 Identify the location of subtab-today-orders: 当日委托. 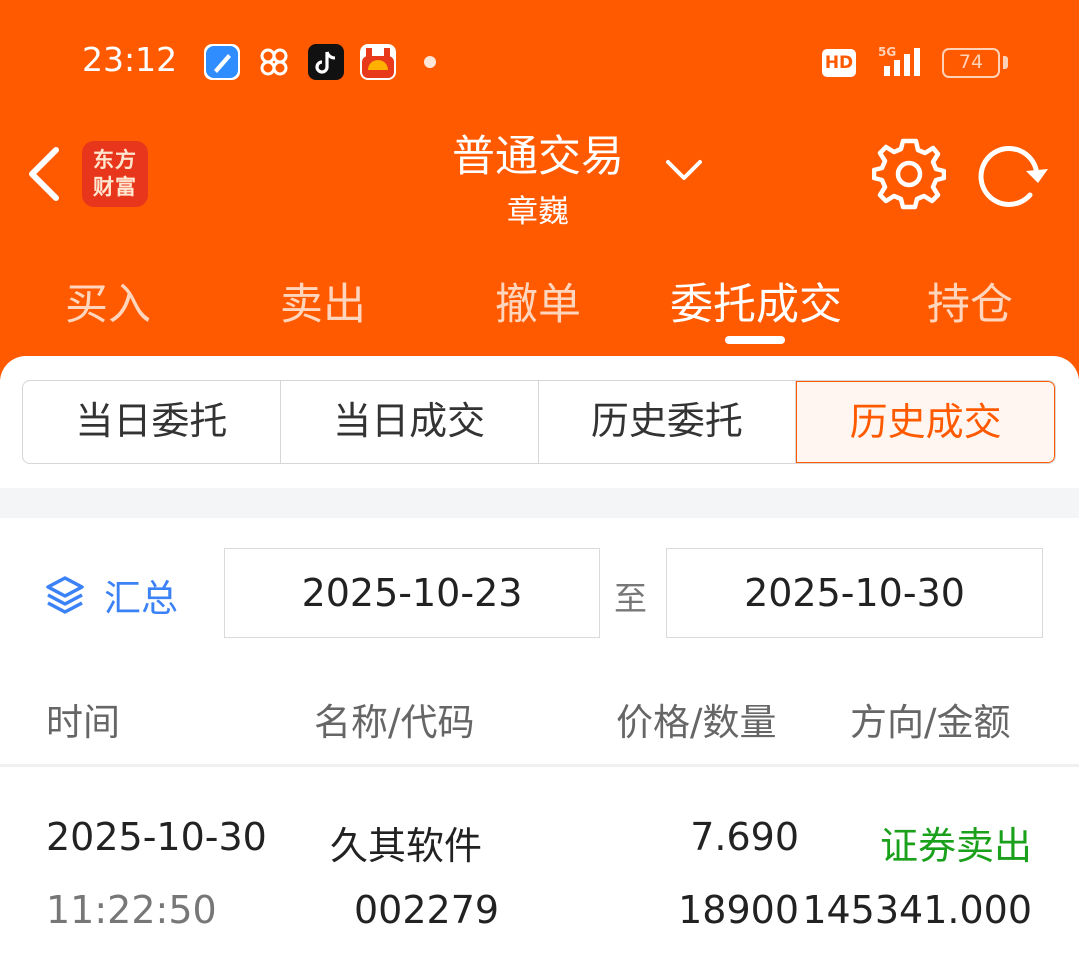
(152, 422).